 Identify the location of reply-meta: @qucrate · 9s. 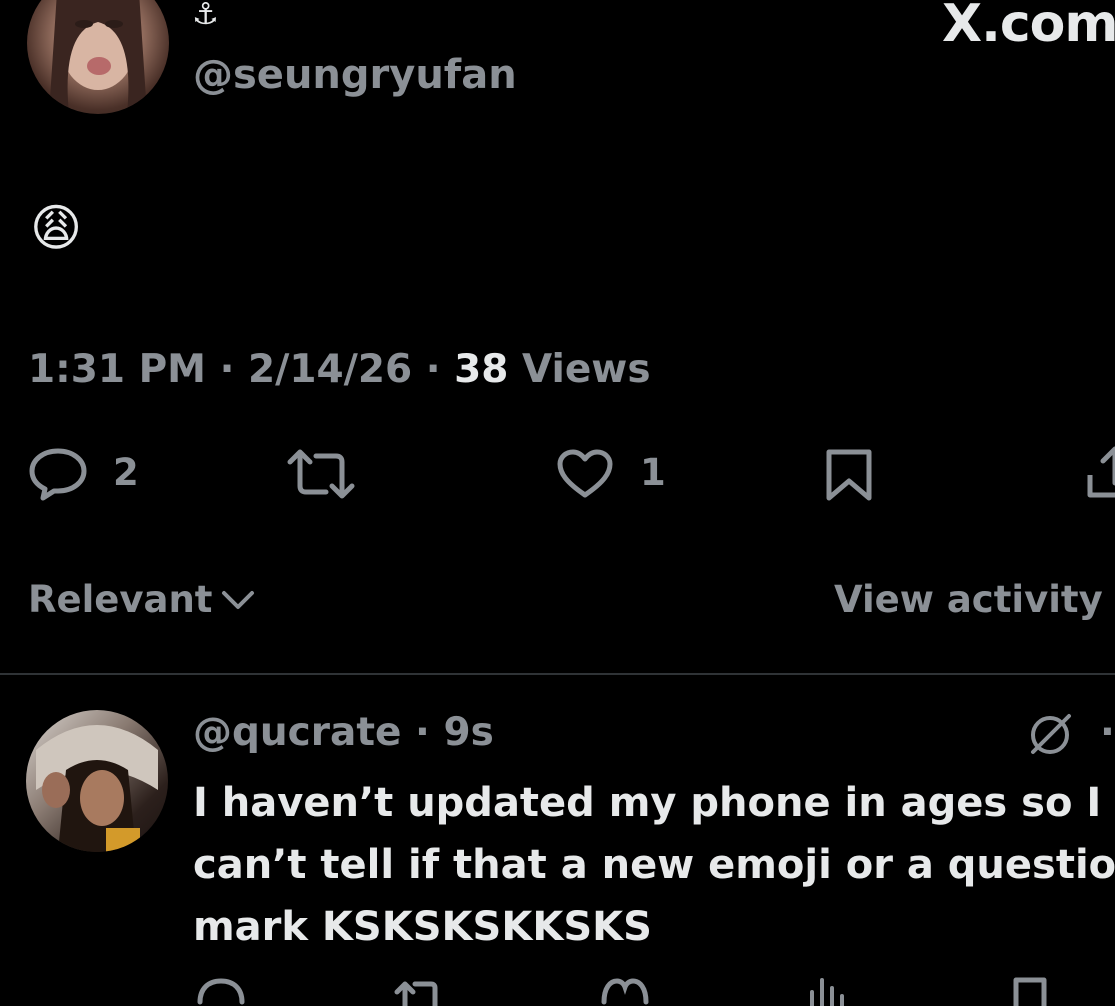
(343, 733).